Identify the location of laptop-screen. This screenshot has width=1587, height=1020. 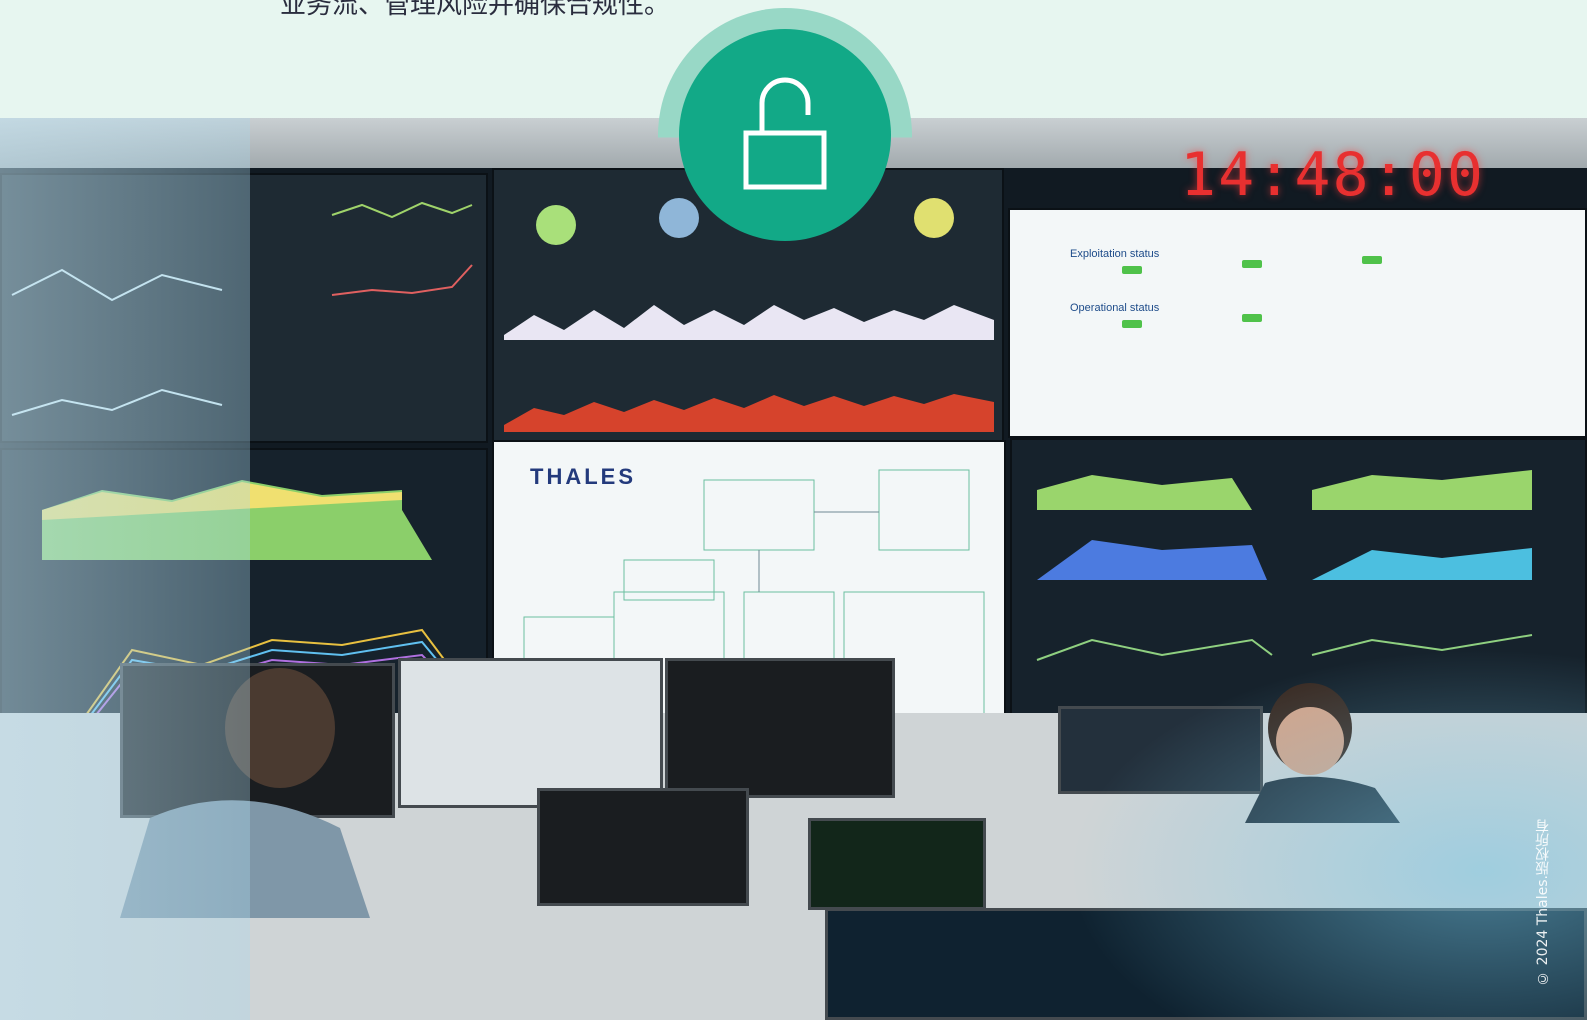
(643, 847).